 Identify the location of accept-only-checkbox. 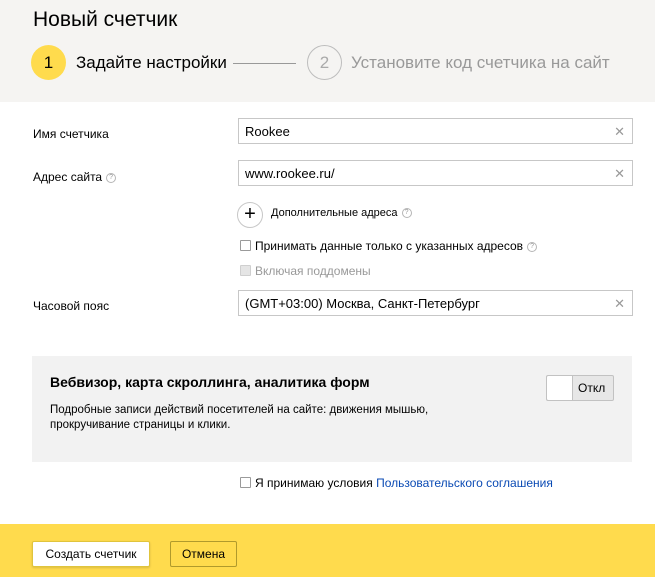
(245, 245).